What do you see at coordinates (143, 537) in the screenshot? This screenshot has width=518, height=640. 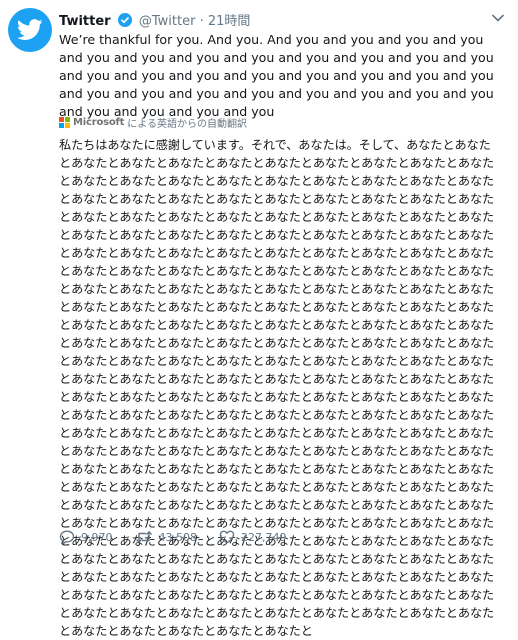 I see `retweet-icon` at bounding box center [143, 537].